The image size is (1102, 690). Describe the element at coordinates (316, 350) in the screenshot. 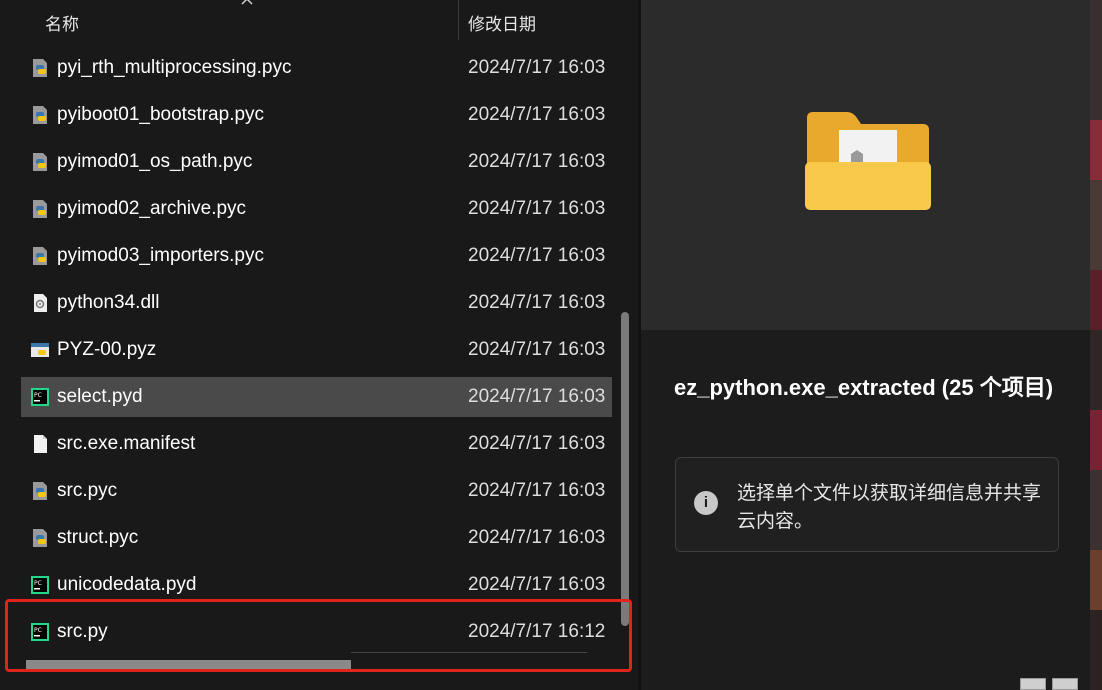

I see `file-row: PYZ-00.pyz 2024/7/17 16:03` at that location.